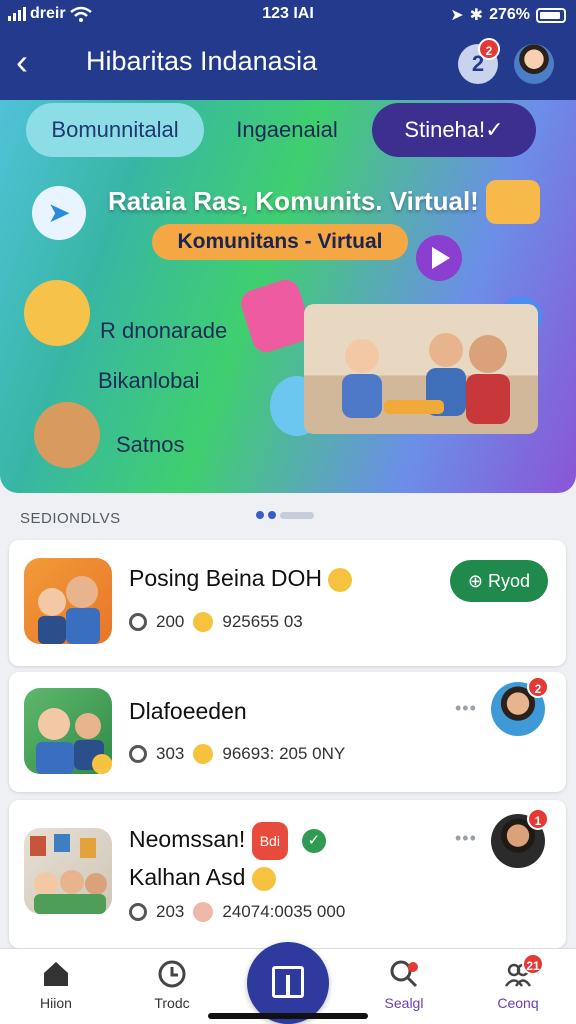  What do you see at coordinates (172, 974) in the screenshot?
I see `clock-icon` at bounding box center [172, 974].